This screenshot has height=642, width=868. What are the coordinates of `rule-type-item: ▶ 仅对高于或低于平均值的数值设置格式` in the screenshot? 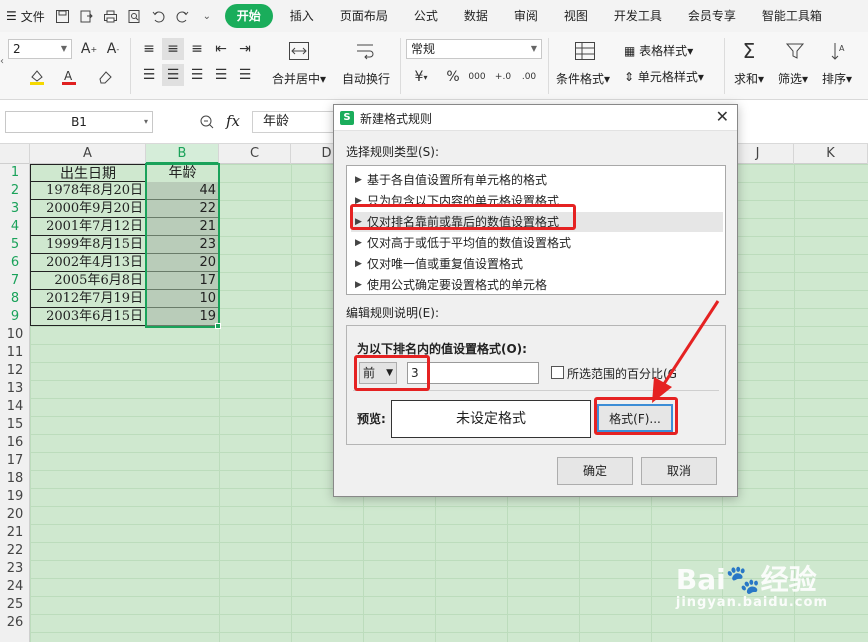 It's located at (537, 243).